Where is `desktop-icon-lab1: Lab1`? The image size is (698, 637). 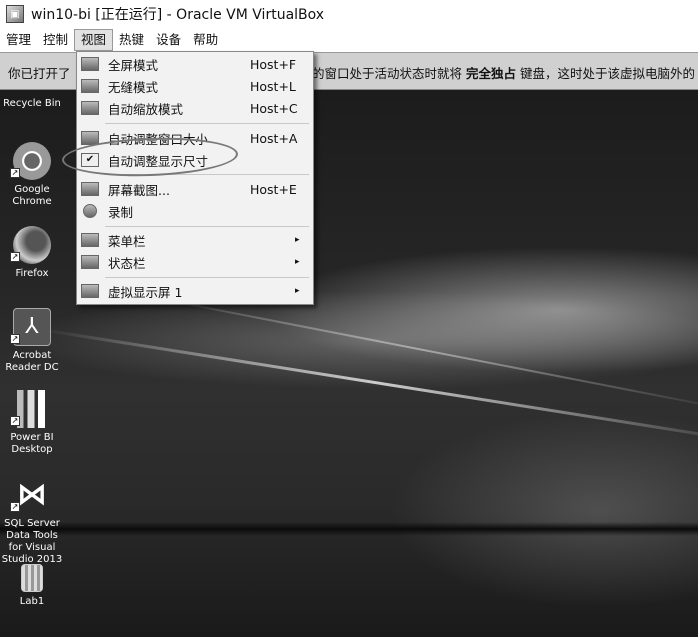 desktop-icon-lab1: Lab1 is located at coordinates (32, 586).